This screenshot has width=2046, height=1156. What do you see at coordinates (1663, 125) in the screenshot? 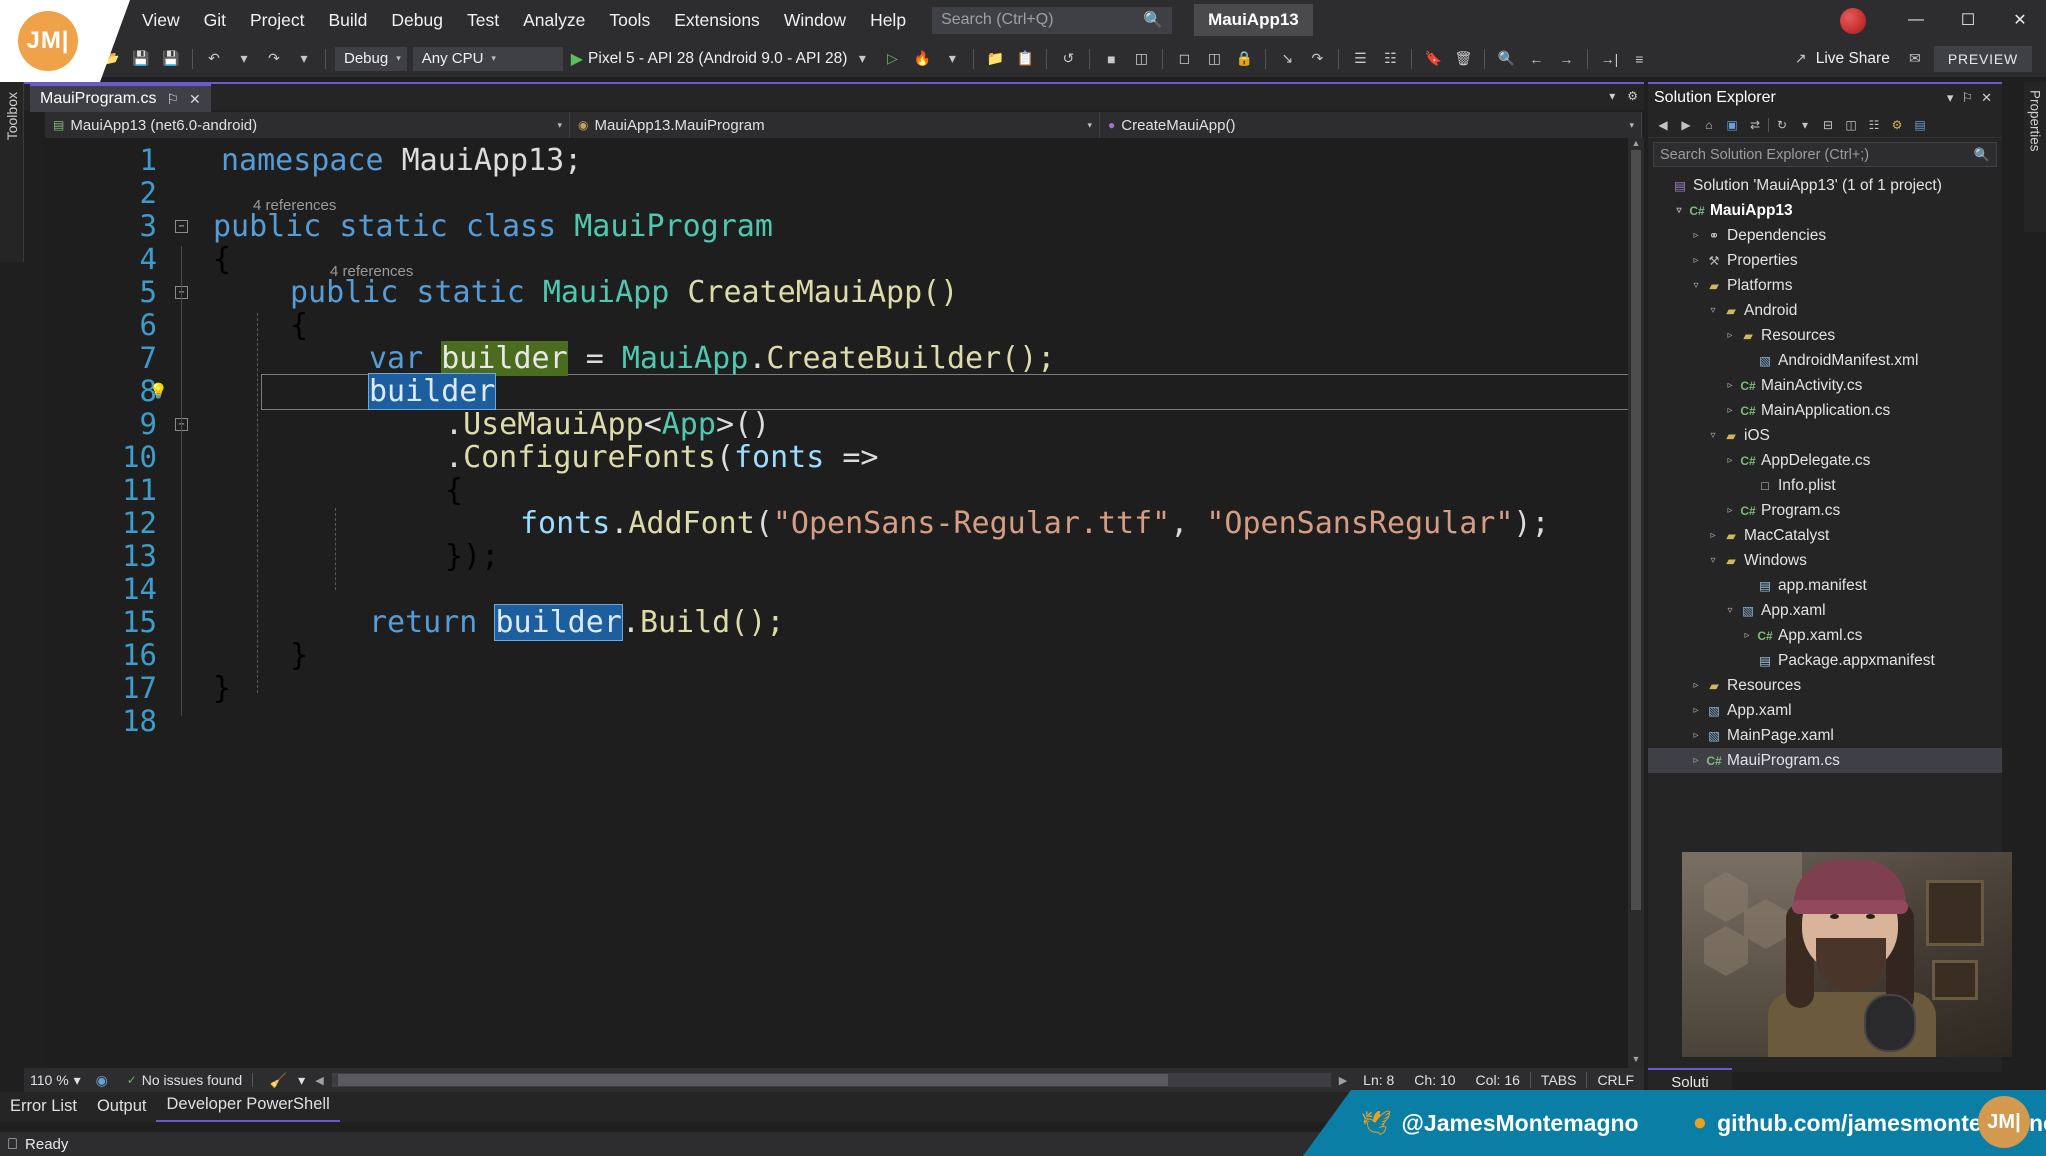
I see `back-navigation-icon: ◀` at bounding box center [1663, 125].